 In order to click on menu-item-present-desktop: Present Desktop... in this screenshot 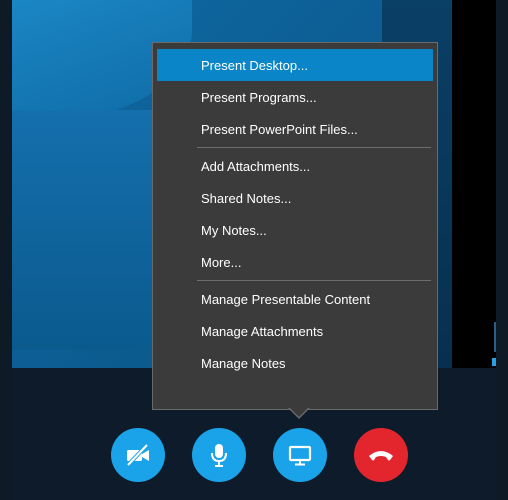, I will do `click(295, 65)`.